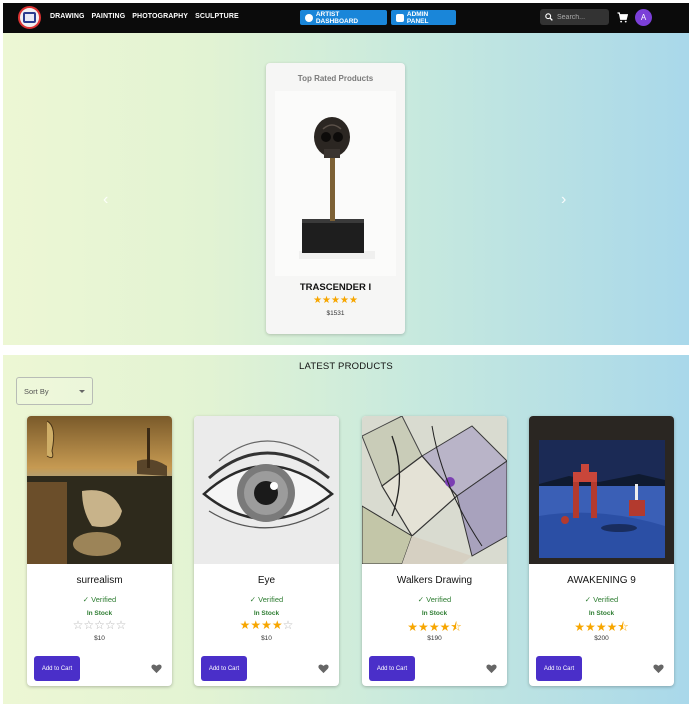  Describe the element at coordinates (105, 200) in the screenshot. I see `chevron-left-icon: ‹` at that location.